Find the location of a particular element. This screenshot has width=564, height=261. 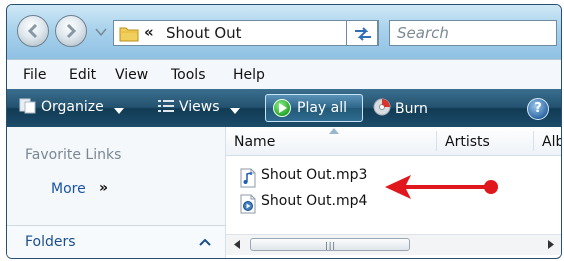

menu-help: Help is located at coordinates (249, 75).